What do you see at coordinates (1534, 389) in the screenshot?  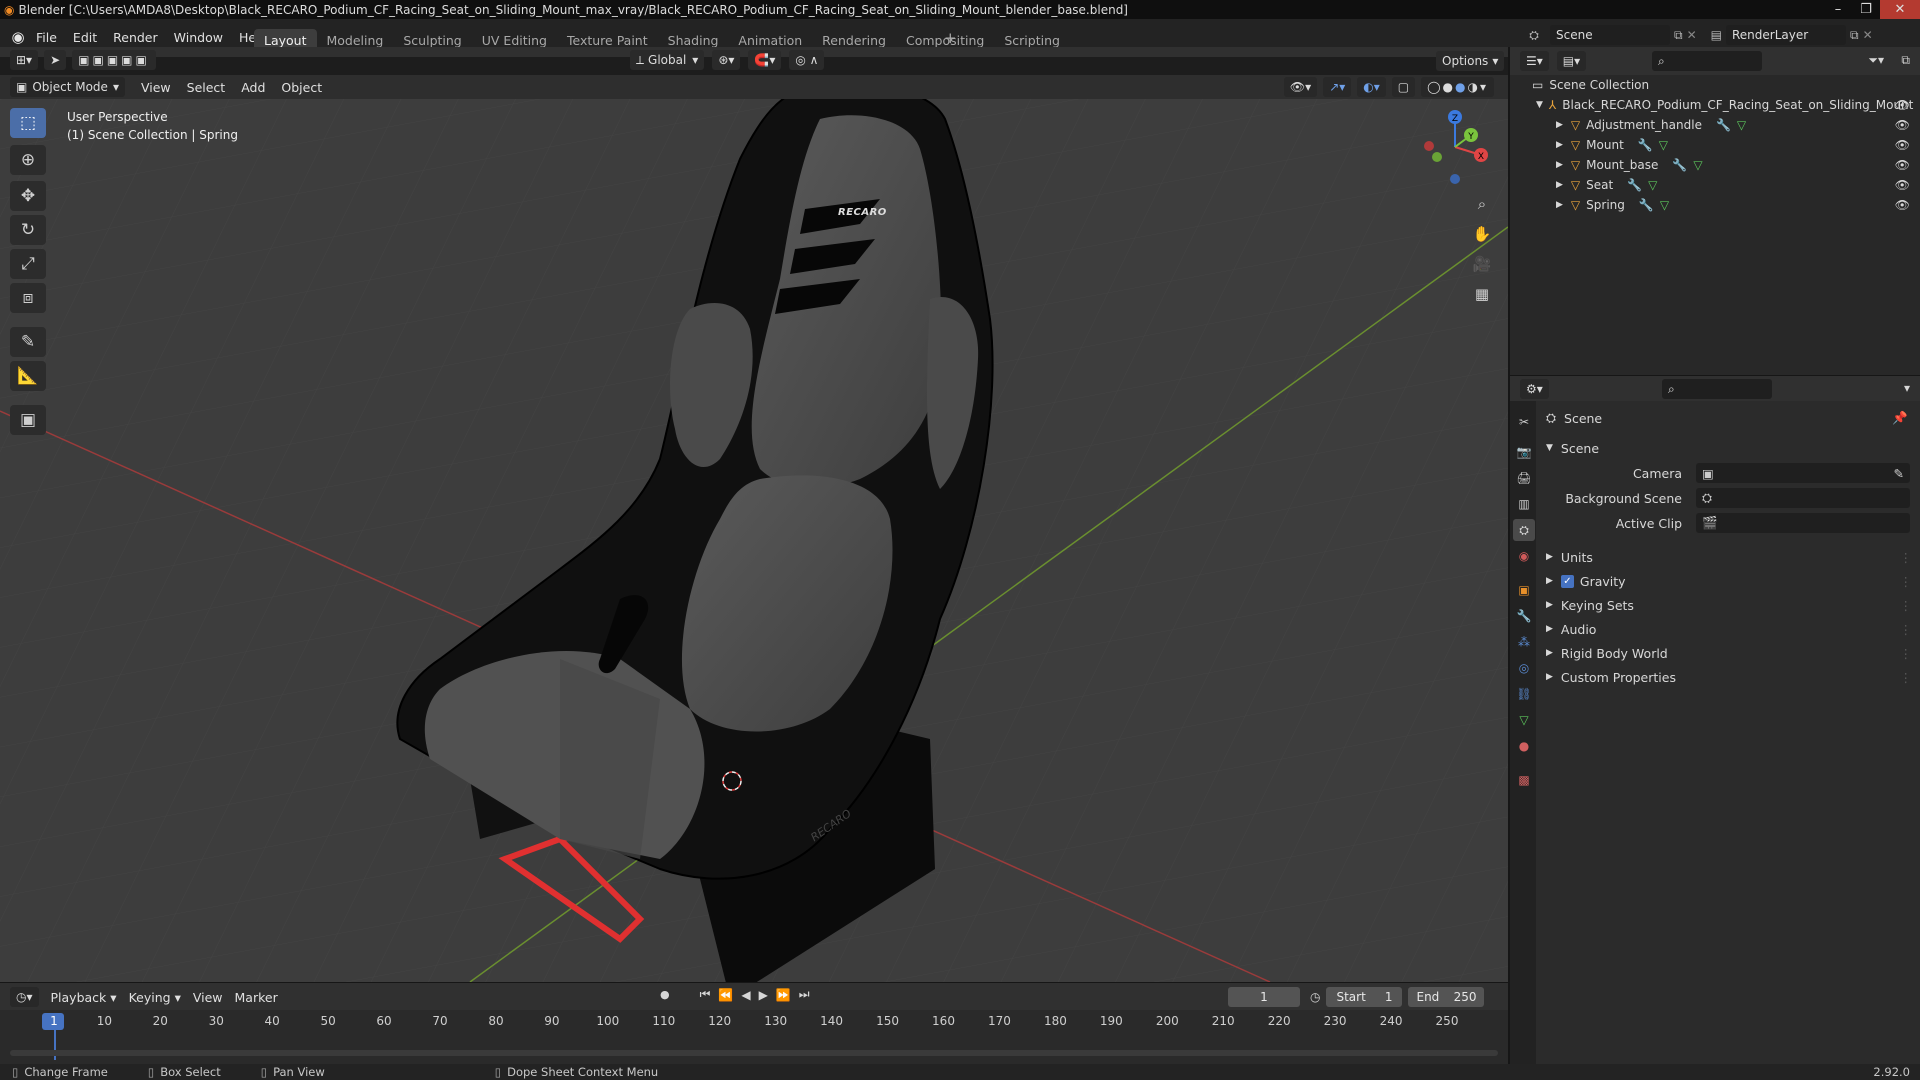 I see `properties-editor-type: ⚙▾` at bounding box center [1534, 389].